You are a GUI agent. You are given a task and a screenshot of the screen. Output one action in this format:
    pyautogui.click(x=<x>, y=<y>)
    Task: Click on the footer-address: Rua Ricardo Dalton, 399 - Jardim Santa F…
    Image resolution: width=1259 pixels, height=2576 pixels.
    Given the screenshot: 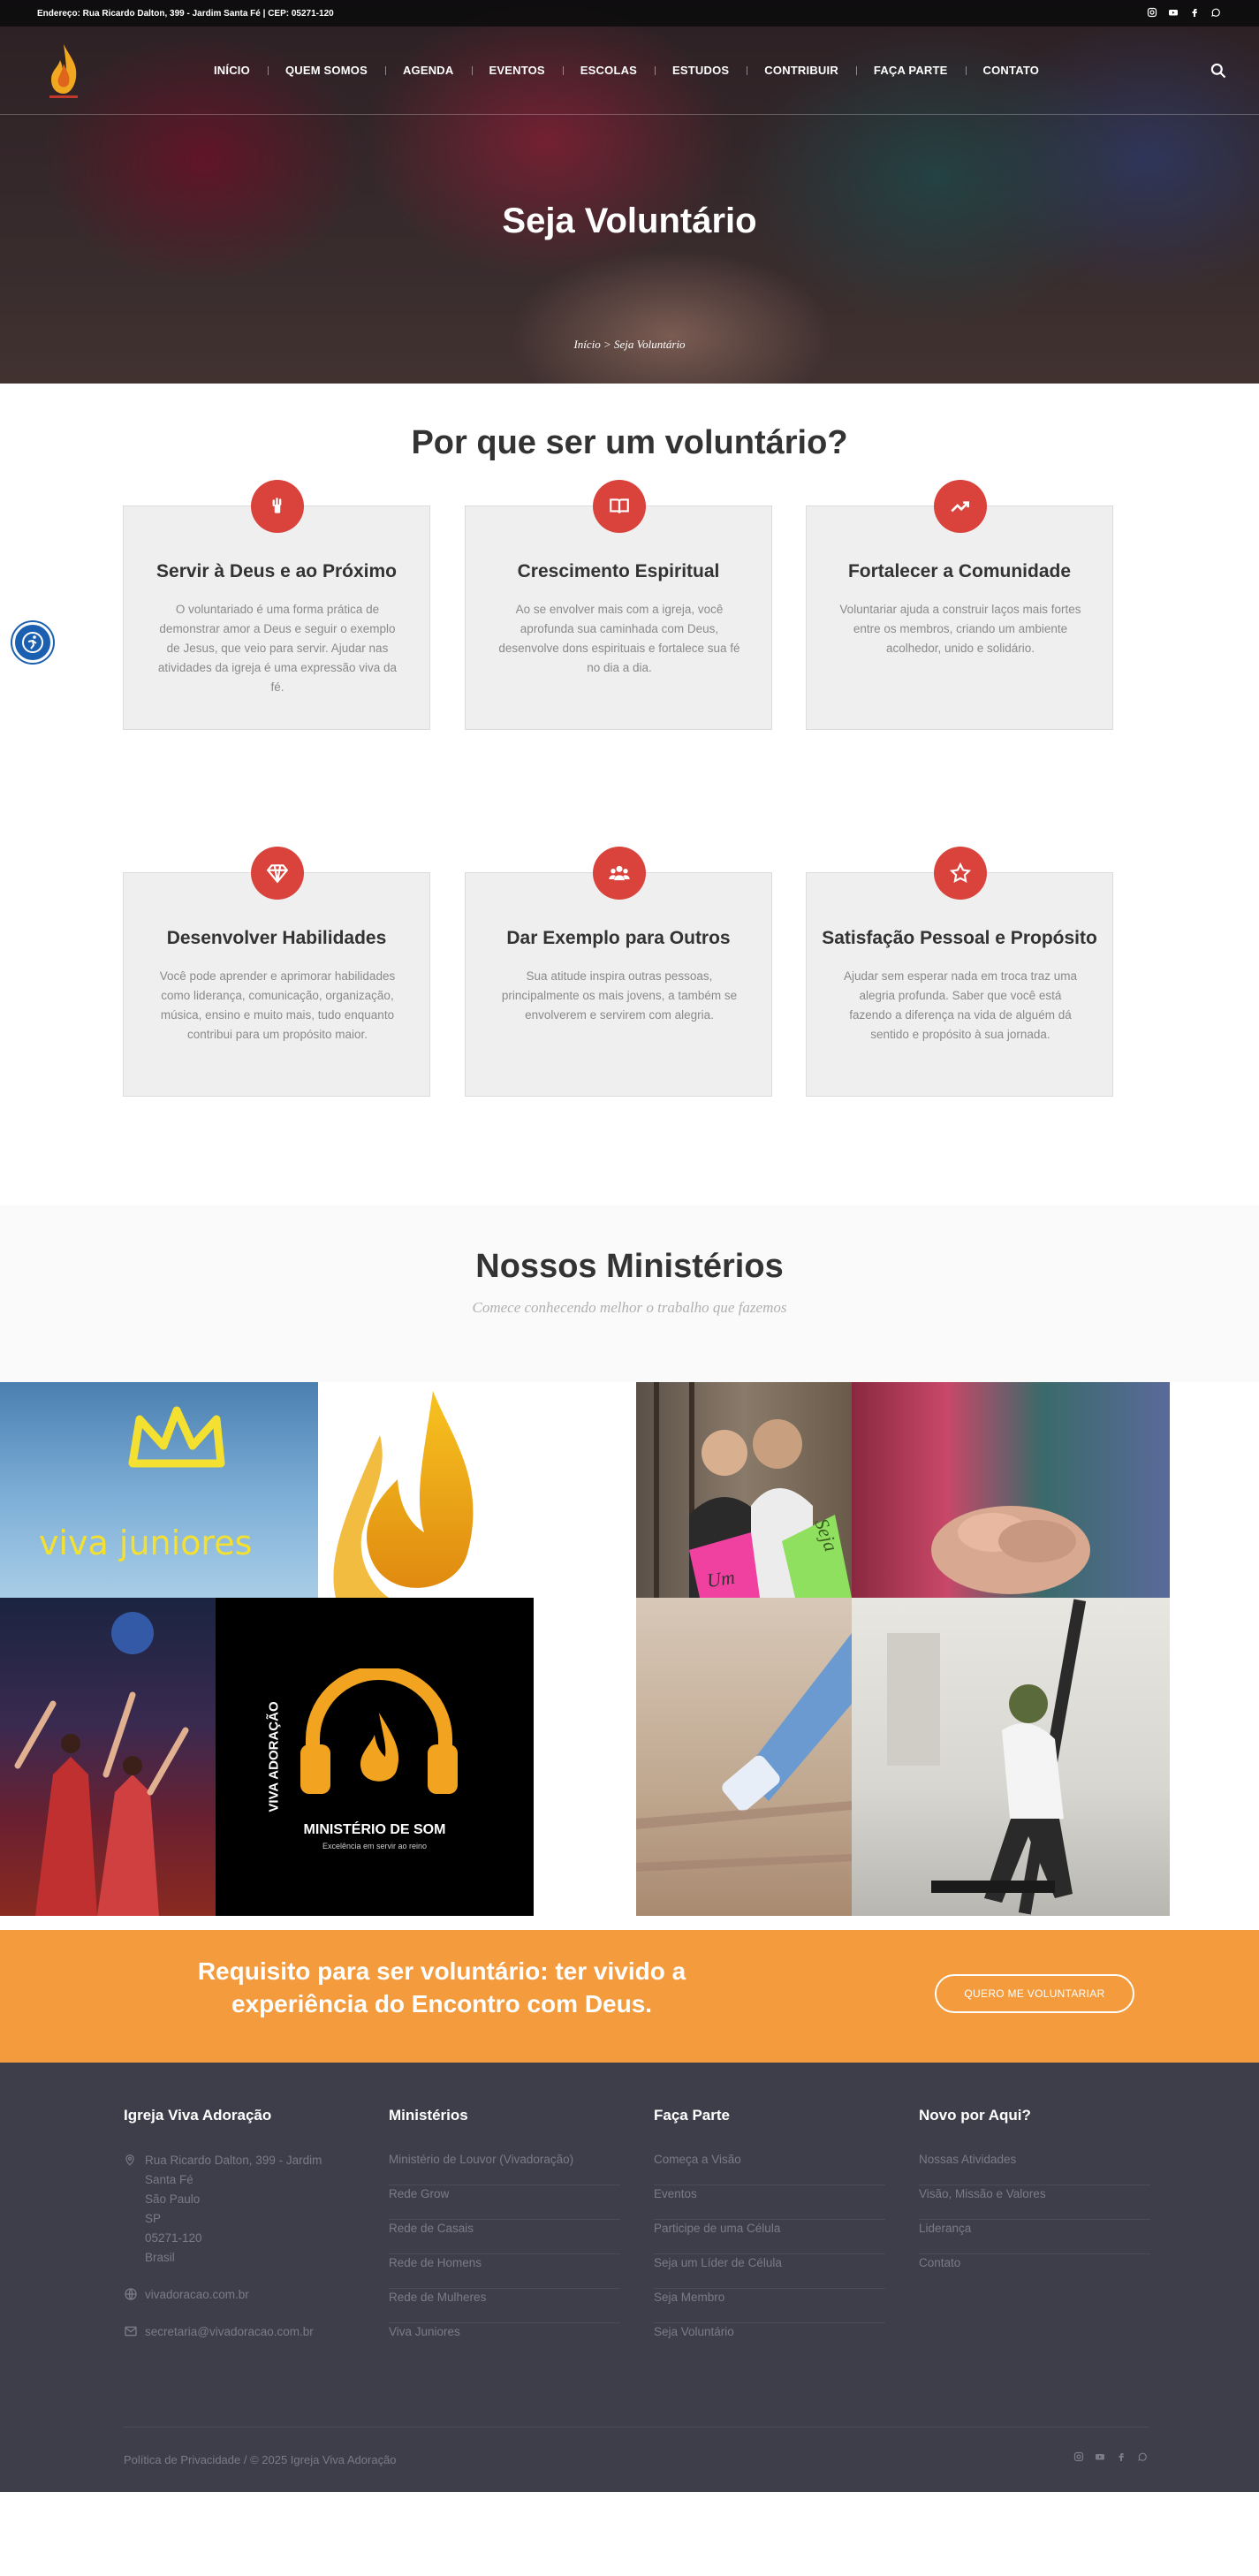 What is the action you would take?
    pyautogui.click(x=239, y=2209)
    